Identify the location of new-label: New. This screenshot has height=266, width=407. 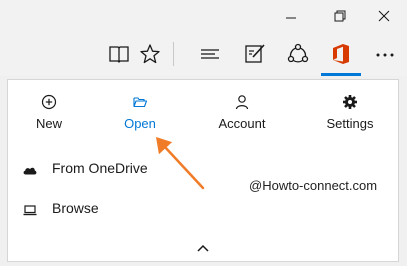
(48, 123).